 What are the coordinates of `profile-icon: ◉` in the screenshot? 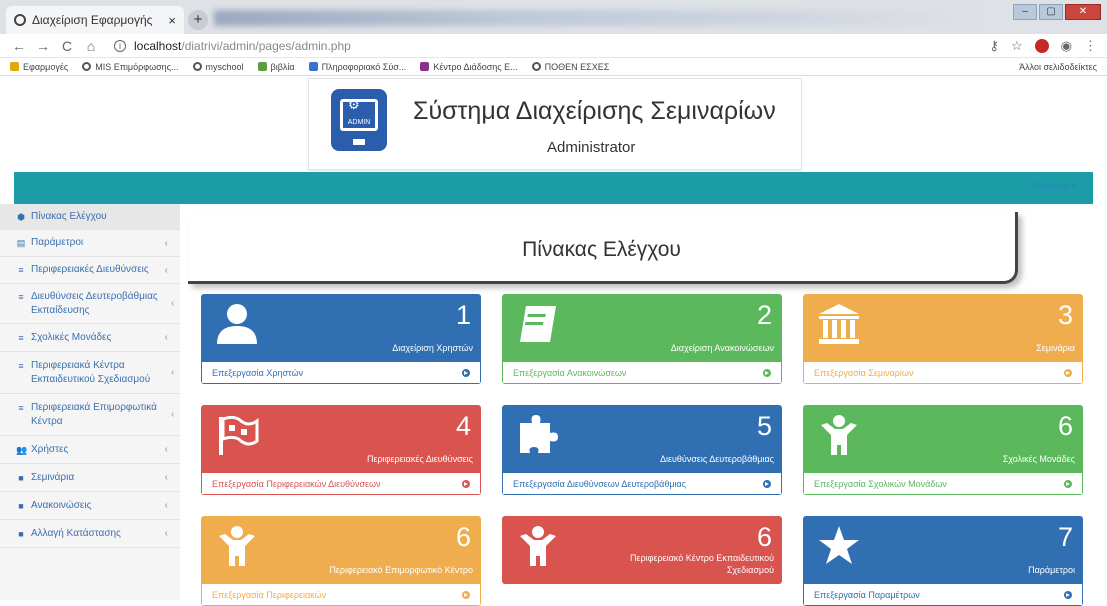 It's located at (1066, 46).